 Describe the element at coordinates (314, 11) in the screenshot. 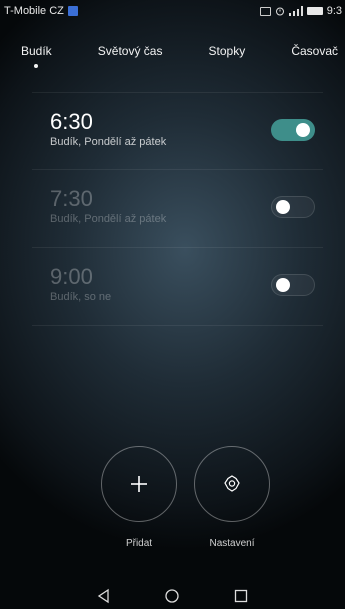

I see `battery-icon` at that location.